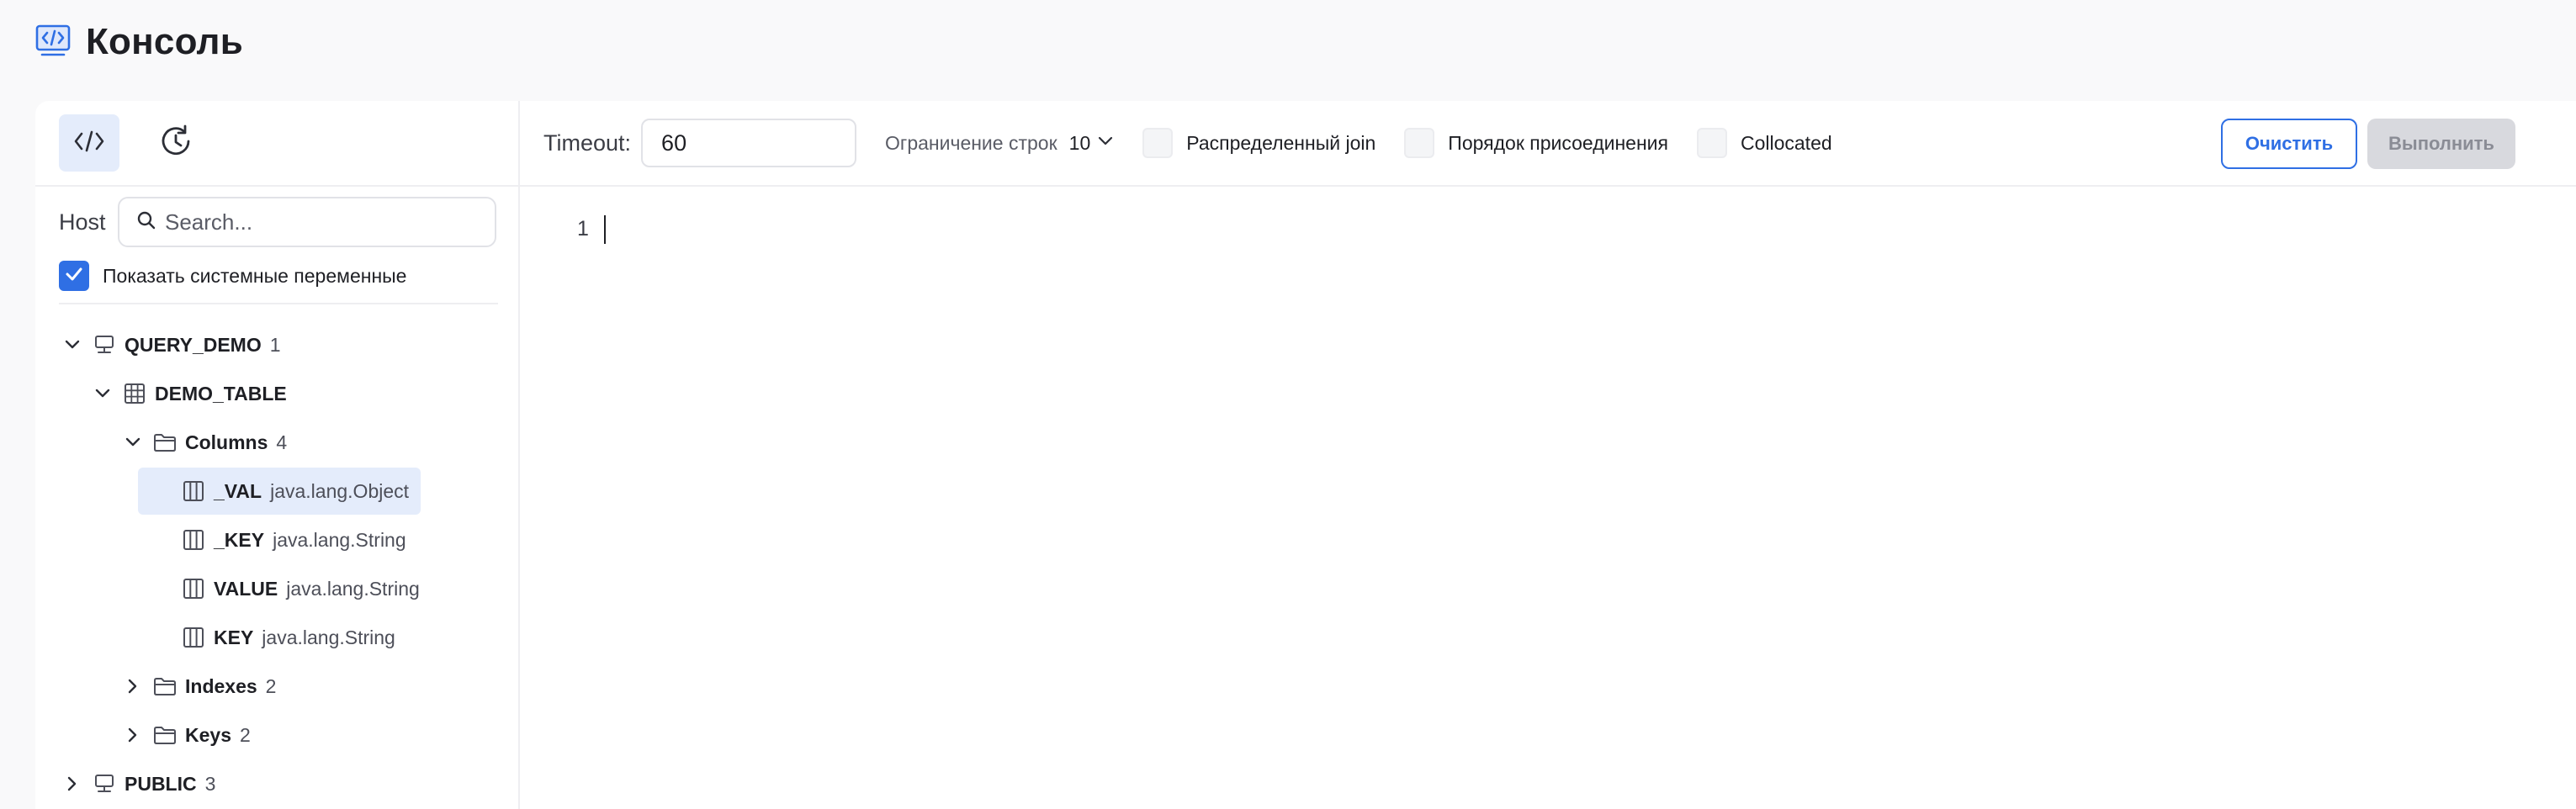  Describe the element at coordinates (146, 223) in the screenshot. I see `search-icon` at that location.